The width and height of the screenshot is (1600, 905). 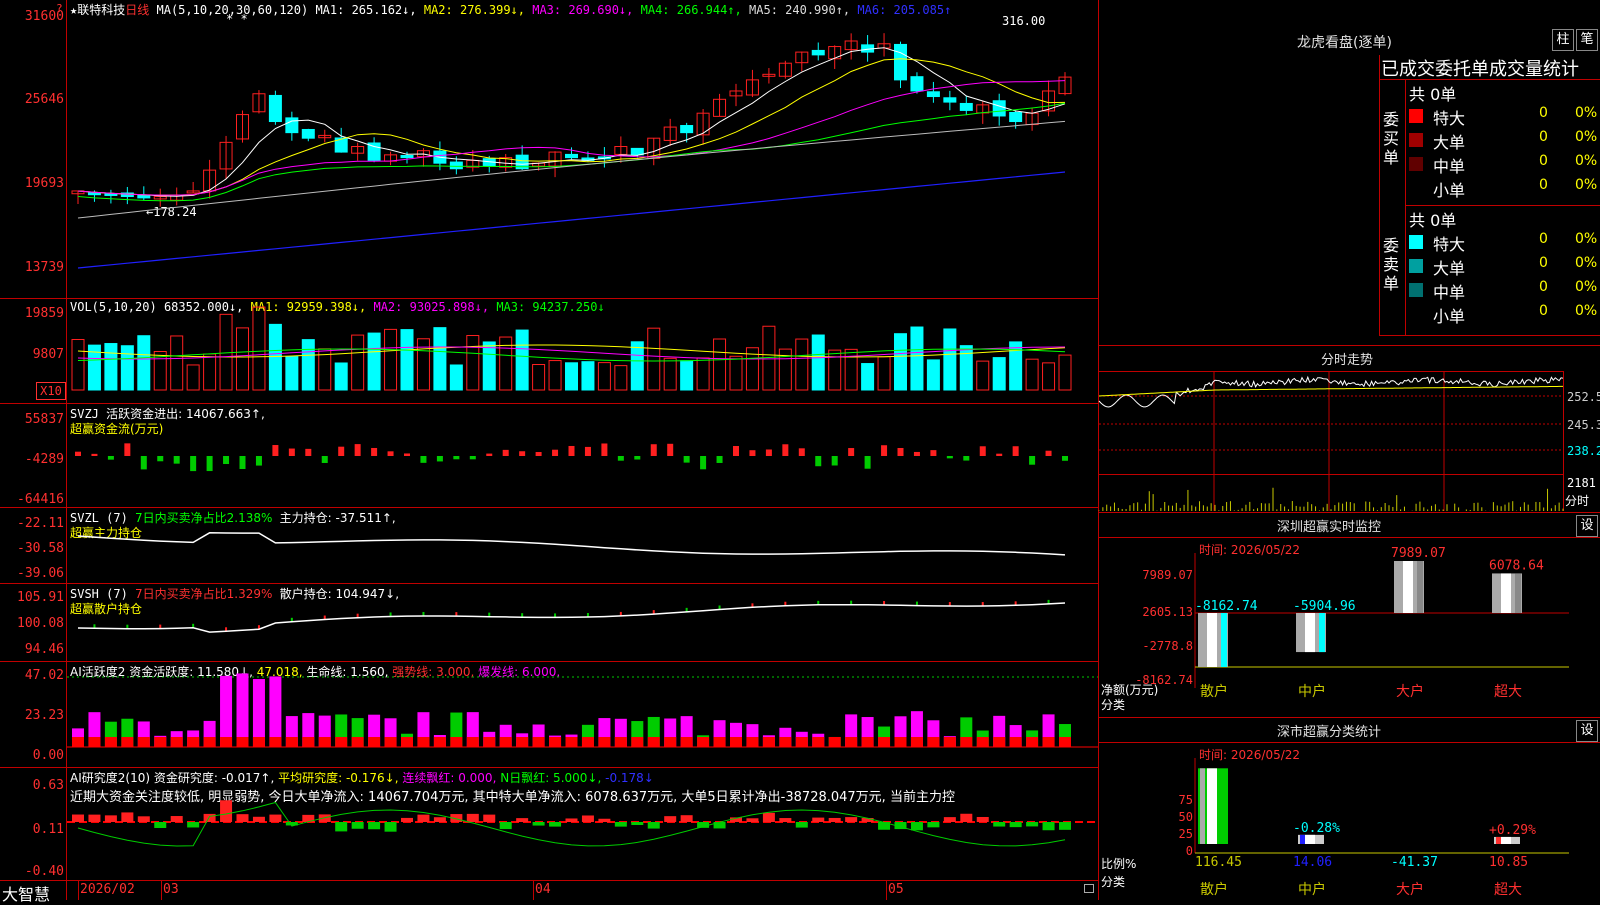 I want to click on lock-icon, so click(x=1089, y=888).